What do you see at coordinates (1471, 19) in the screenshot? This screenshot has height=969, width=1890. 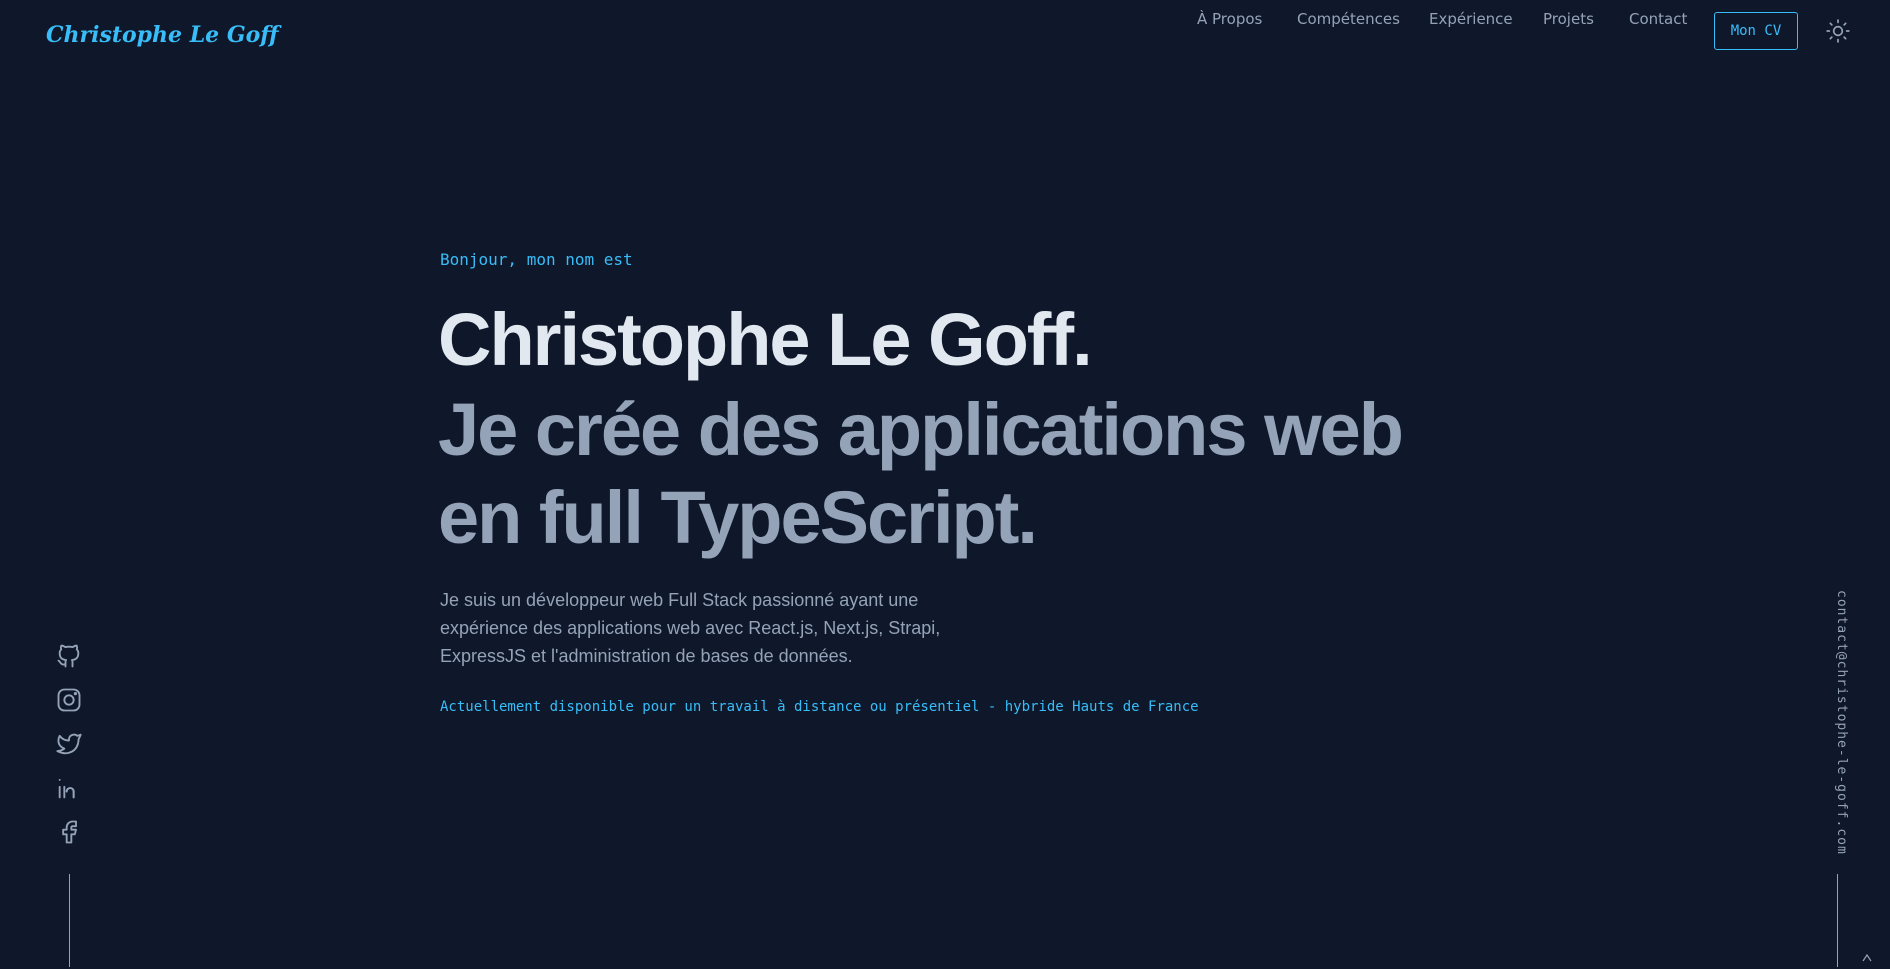 I see `nav-link-experience: Expérience` at bounding box center [1471, 19].